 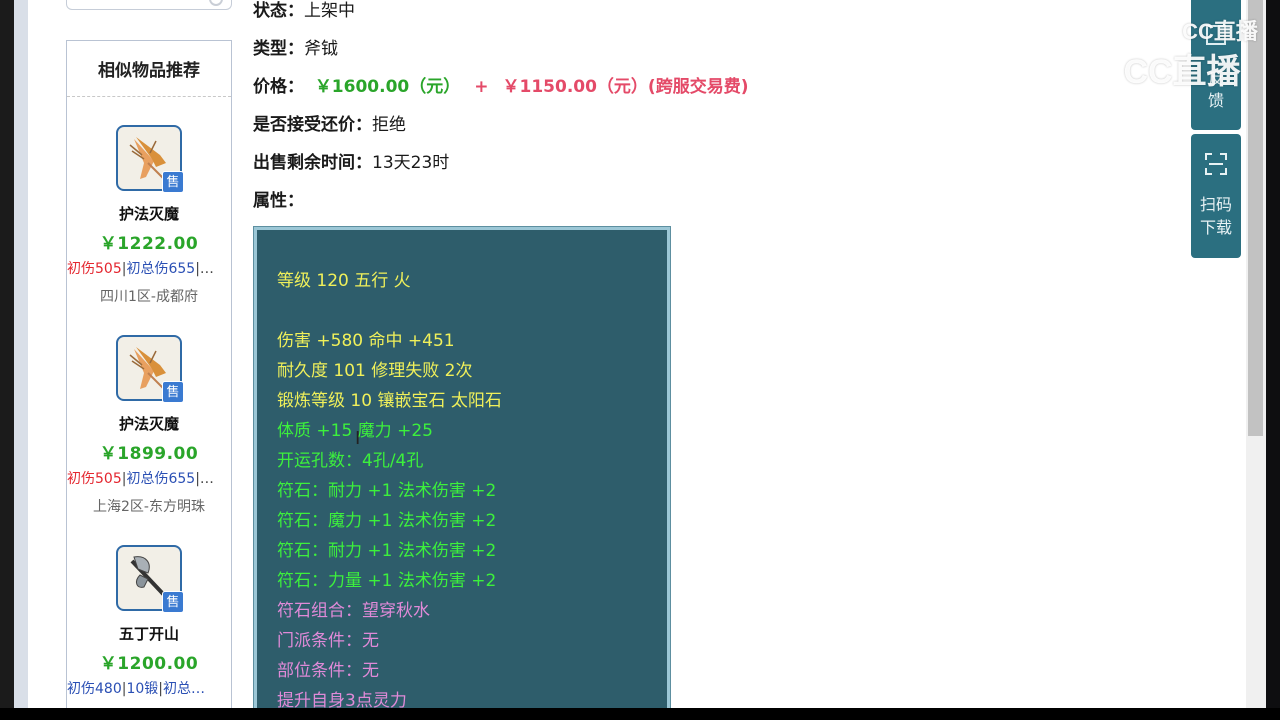 I want to click on scan-label-2: 下载, so click(x=1215, y=227).